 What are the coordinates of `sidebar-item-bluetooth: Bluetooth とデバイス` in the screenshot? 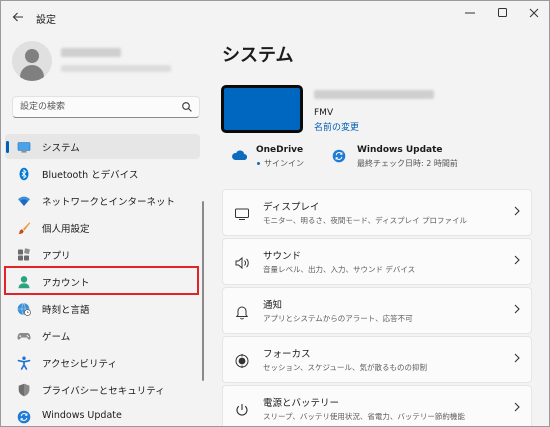 It's located at (102, 173).